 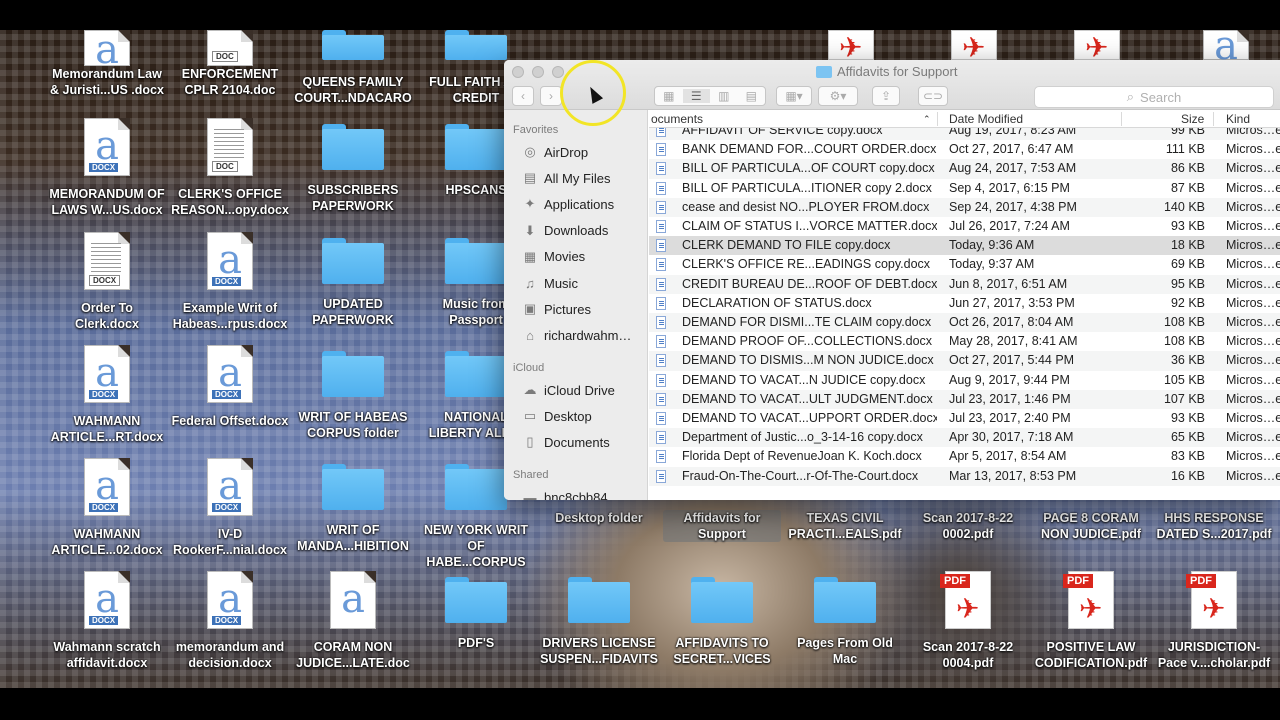 I want to click on desktop-icon-desktop-folder: Desktop folder, so click(x=599, y=518).